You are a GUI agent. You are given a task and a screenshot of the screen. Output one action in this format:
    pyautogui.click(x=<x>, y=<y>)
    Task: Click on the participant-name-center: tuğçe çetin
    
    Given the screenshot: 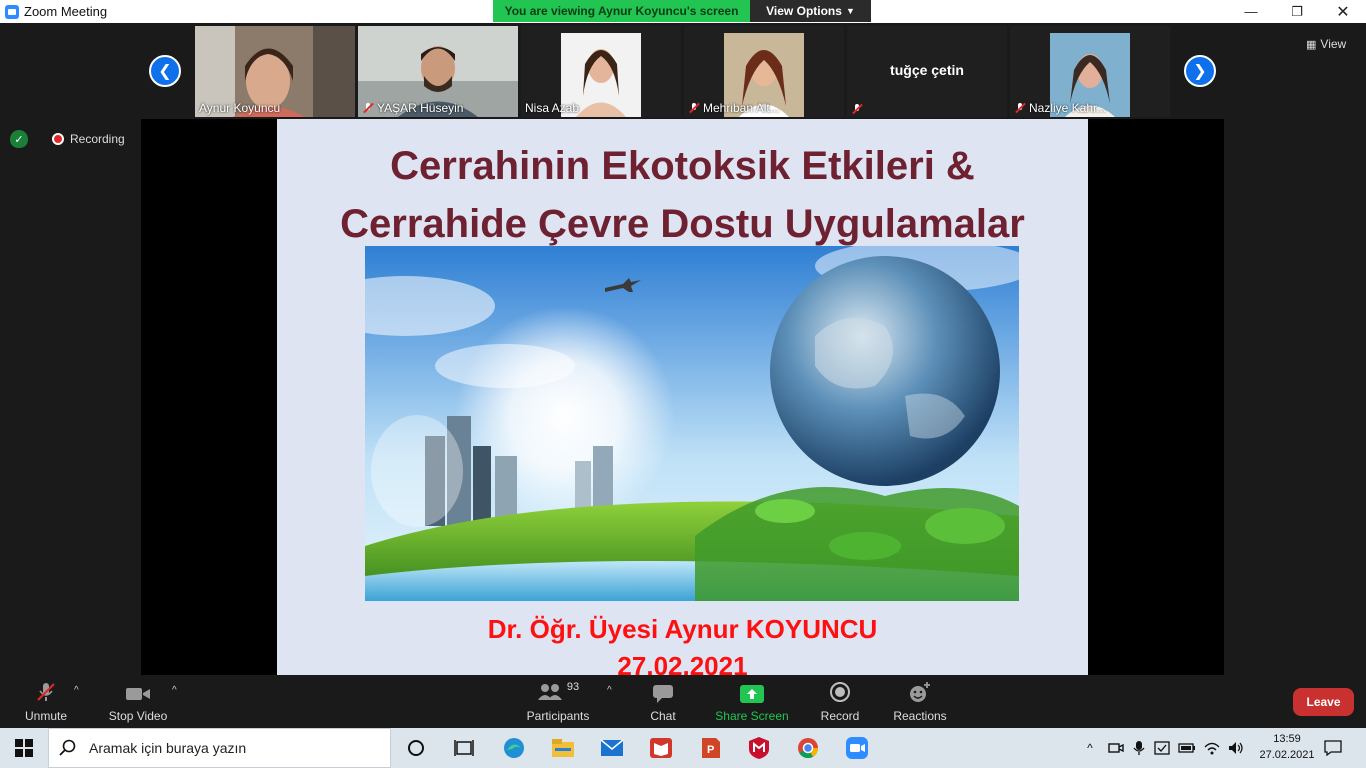 What is the action you would take?
    pyautogui.click(x=927, y=70)
    